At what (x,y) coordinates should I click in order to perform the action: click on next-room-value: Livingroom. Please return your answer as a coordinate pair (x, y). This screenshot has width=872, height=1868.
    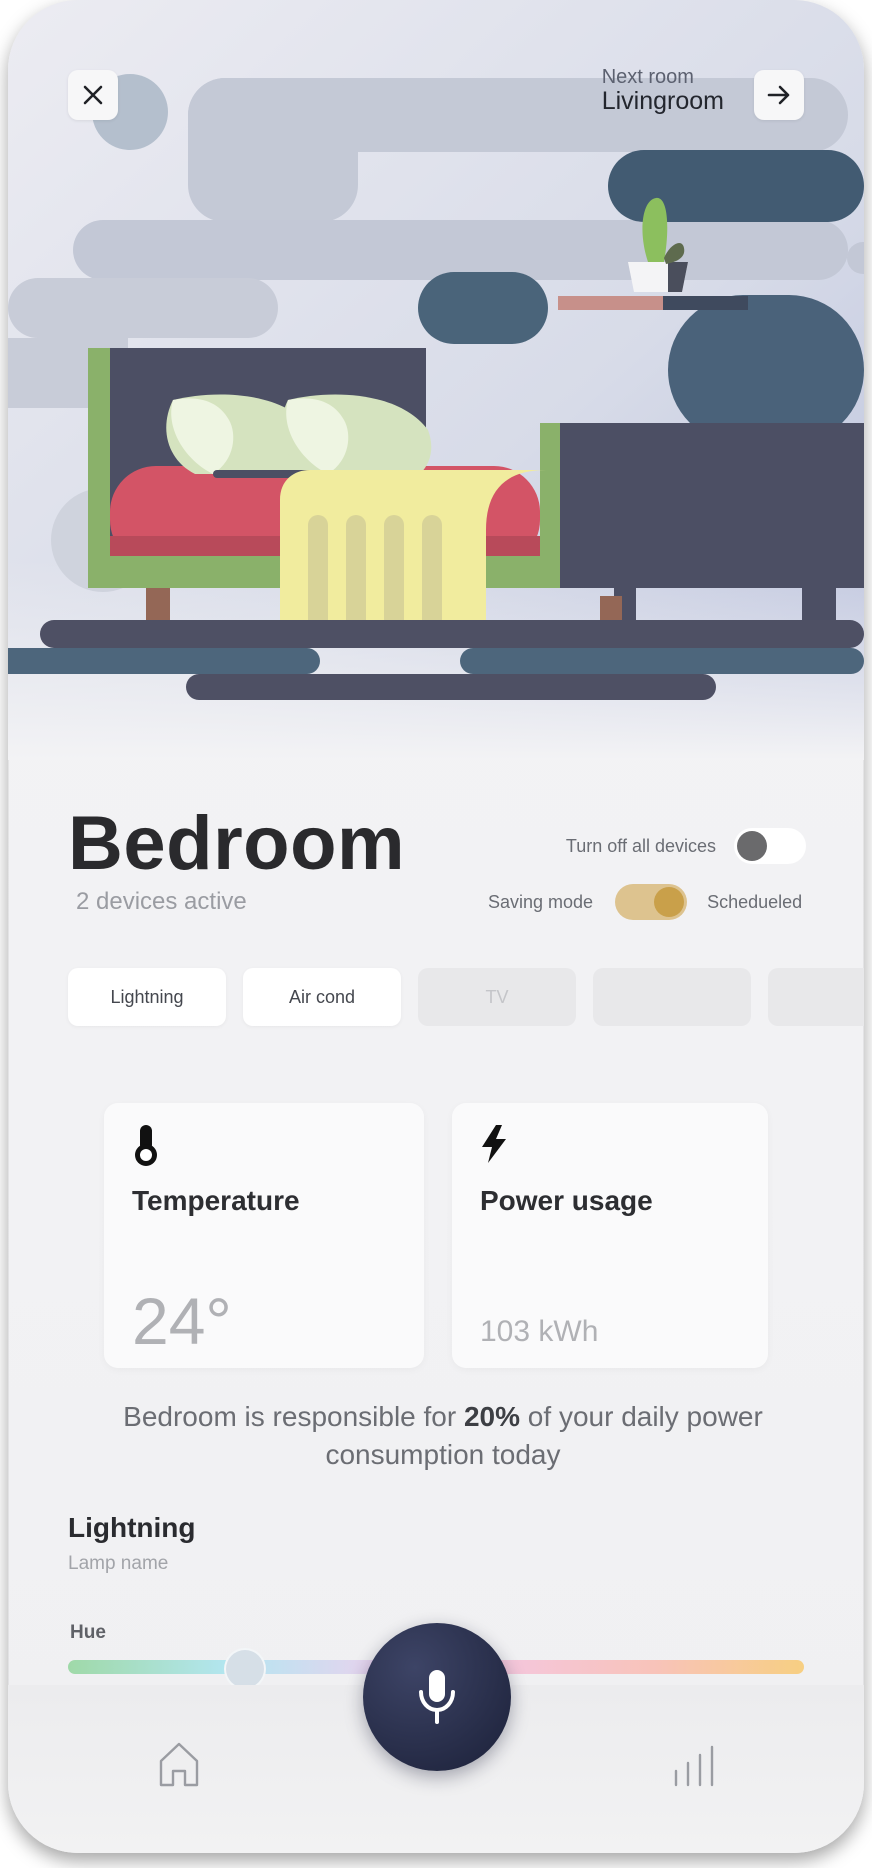
    Looking at the image, I should click on (662, 101).